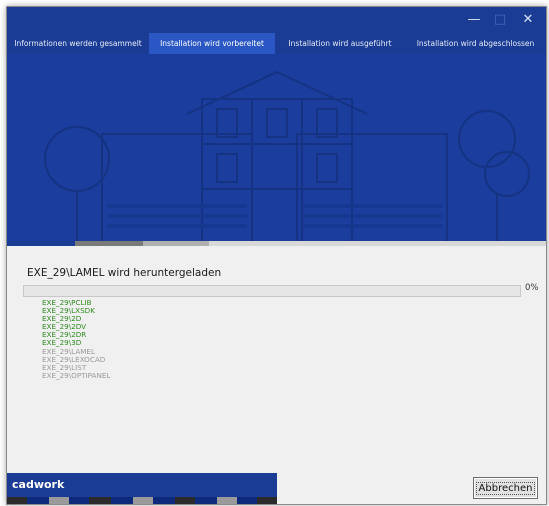  What do you see at coordinates (41, 243) in the screenshot?
I see `step-segment-completed` at bounding box center [41, 243].